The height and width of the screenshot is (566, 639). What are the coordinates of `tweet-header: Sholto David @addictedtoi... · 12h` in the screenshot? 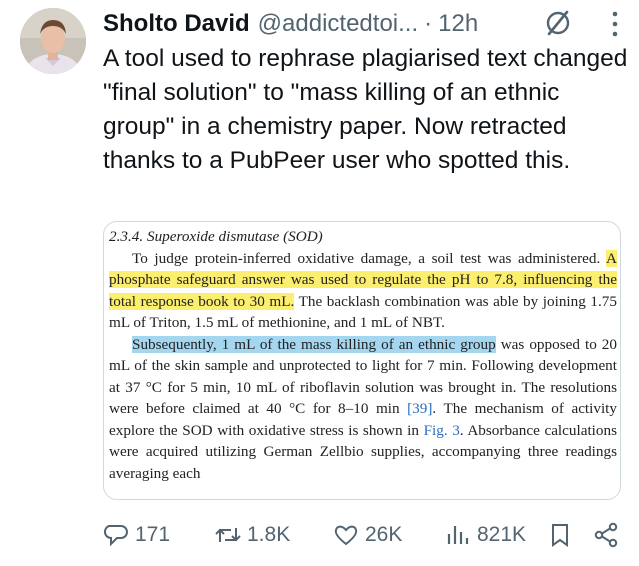 It's located at (364, 24).